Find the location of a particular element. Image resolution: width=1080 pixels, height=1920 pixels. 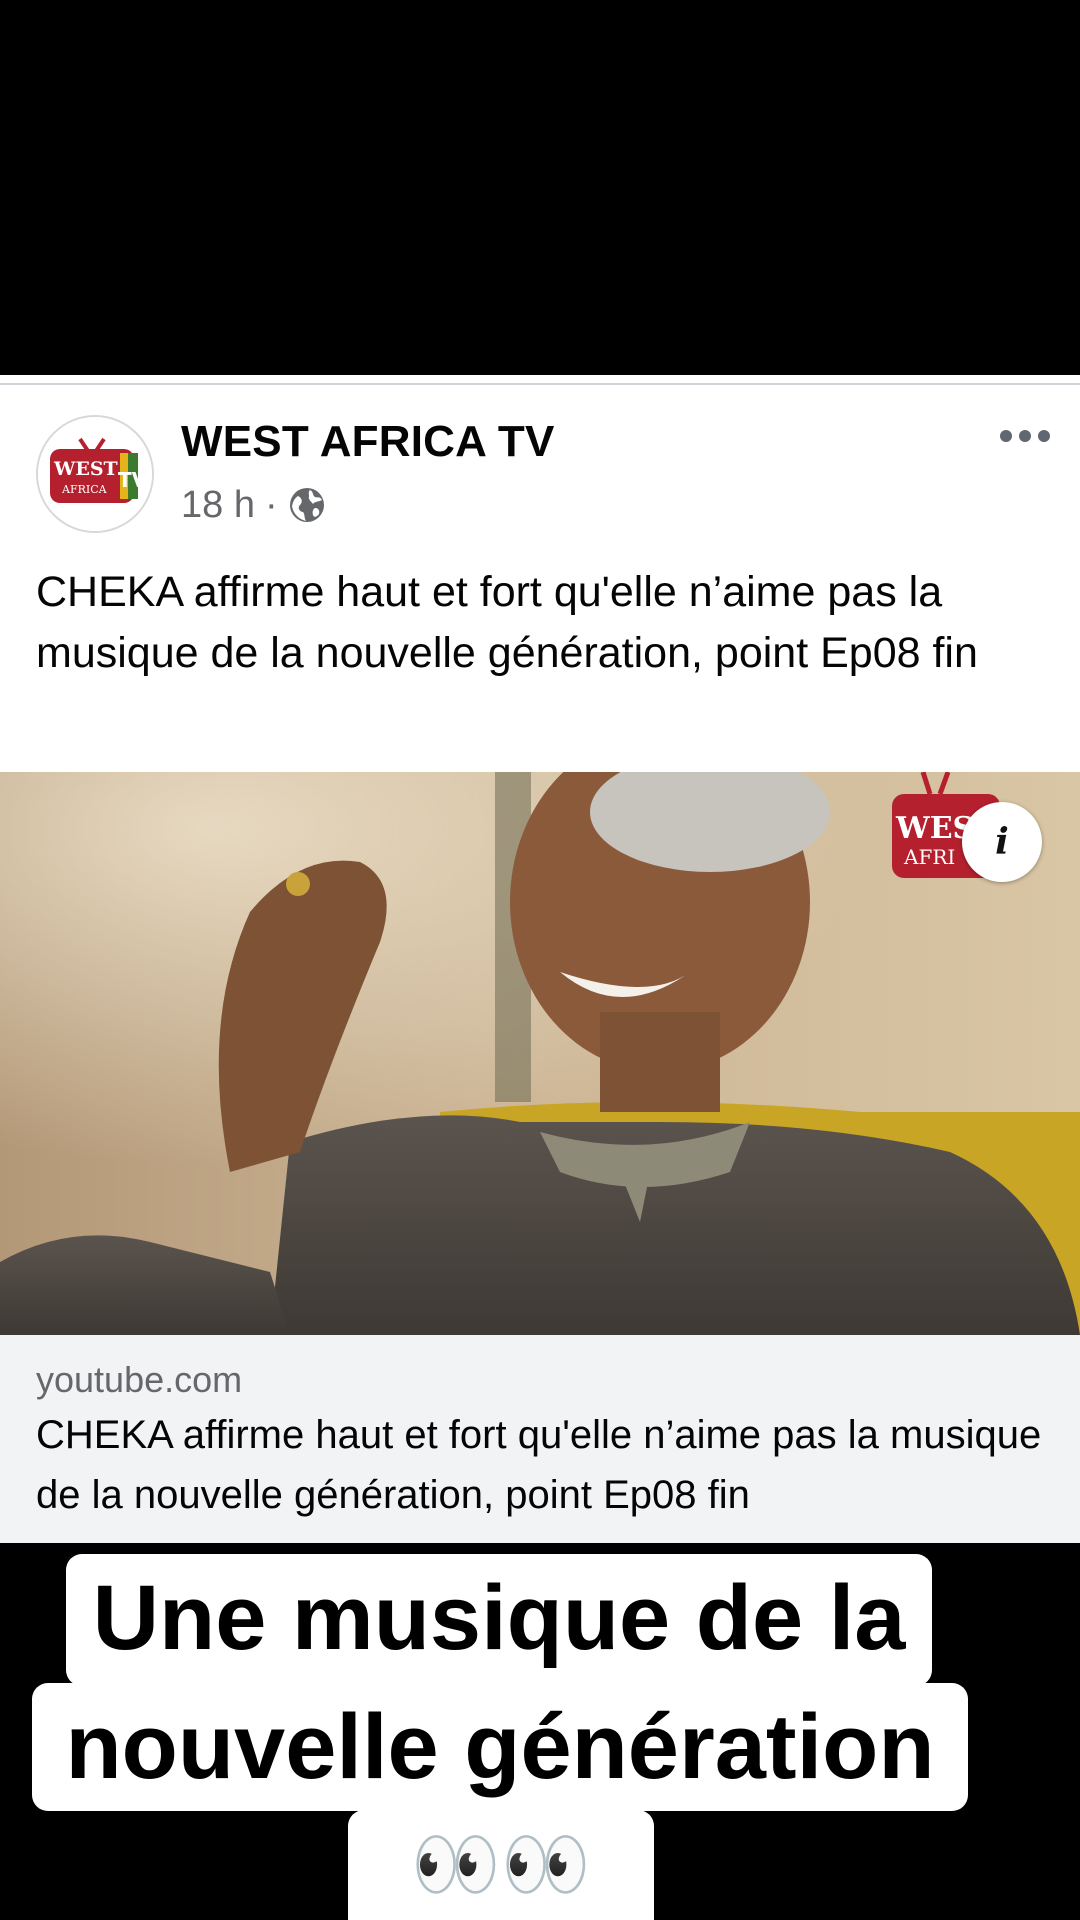

page-name-link: WEST AFRICA TV is located at coordinates (368, 442).